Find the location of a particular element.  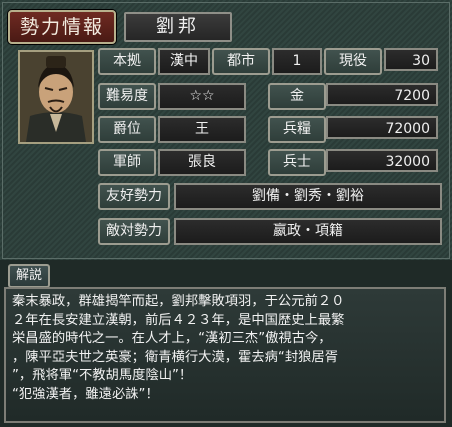

base-label: 本拠 is located at coordinates (127, 61).